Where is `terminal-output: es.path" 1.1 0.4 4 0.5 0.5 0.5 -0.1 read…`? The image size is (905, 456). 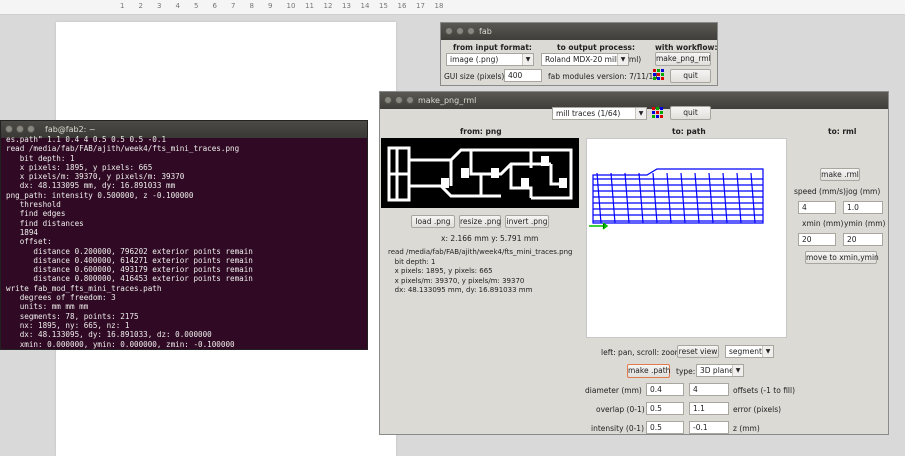 terminal-output: es.path" 1.1 0.4 4 0.5 0.5 0.5 -0.1 read… is located at coordinates (129, 242).